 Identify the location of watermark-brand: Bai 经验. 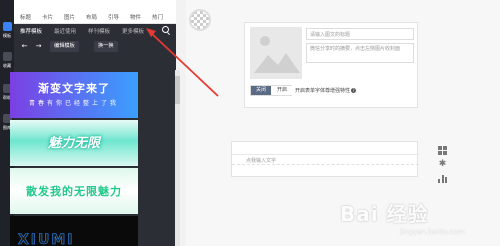
(384, 214).